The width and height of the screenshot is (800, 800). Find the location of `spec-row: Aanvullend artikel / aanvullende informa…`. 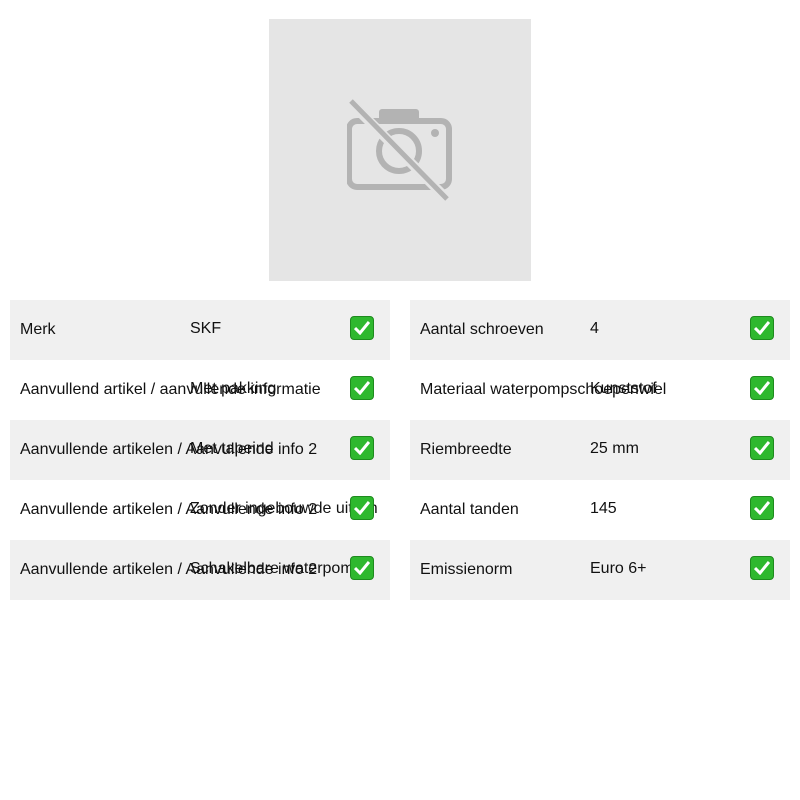

spec-row: Aanvullend artikel / aanvullende informa… is located at coordinates (200, 390).